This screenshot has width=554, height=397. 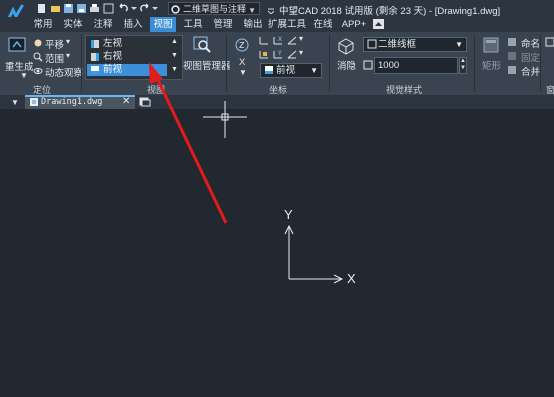 I want to click on size-input: 1000, so click(x=416, y=65).